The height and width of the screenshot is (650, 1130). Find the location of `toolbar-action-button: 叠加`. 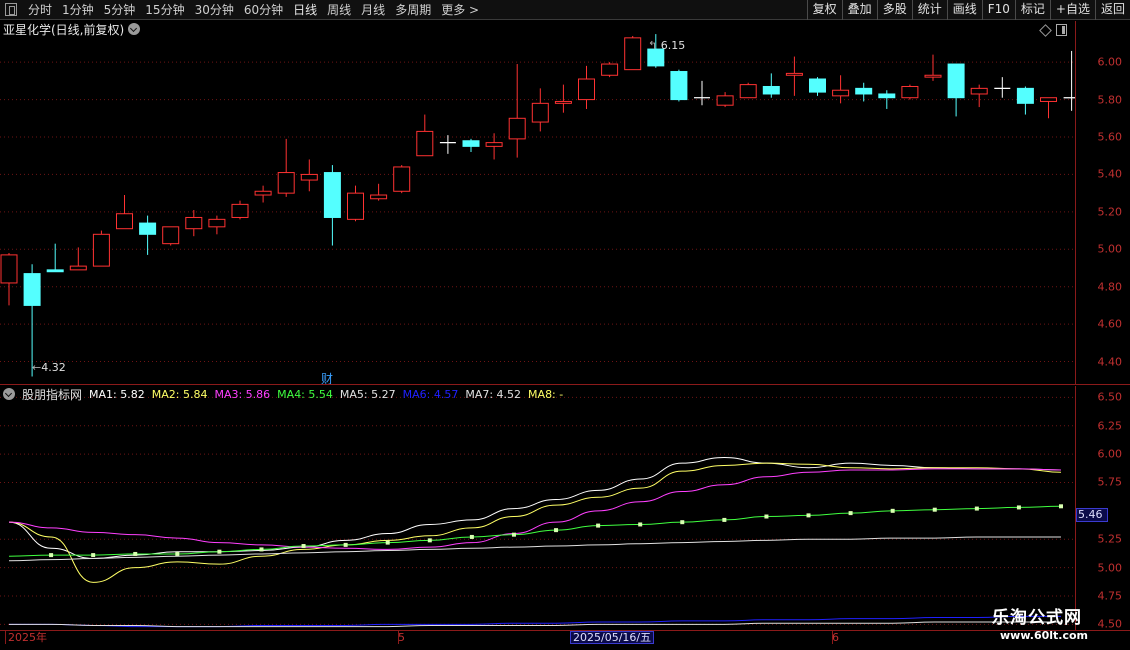

toolbar-action-button: 叠加 is located at coordinates (859, 10).